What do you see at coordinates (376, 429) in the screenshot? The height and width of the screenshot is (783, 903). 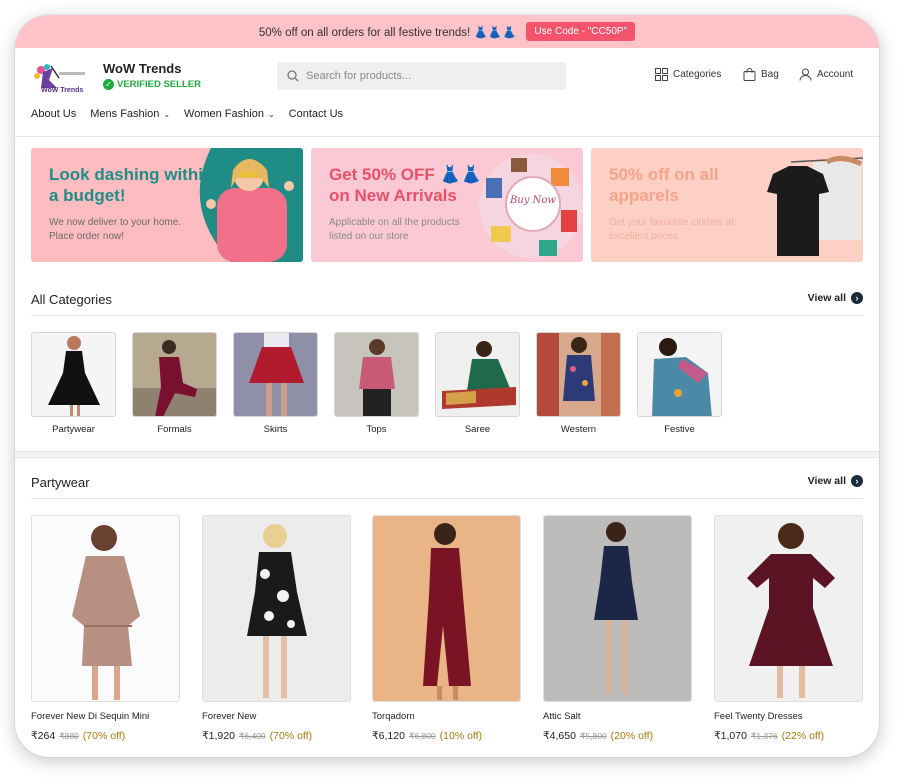 I see `category-label: Tops` at bounding box center [376, 429].